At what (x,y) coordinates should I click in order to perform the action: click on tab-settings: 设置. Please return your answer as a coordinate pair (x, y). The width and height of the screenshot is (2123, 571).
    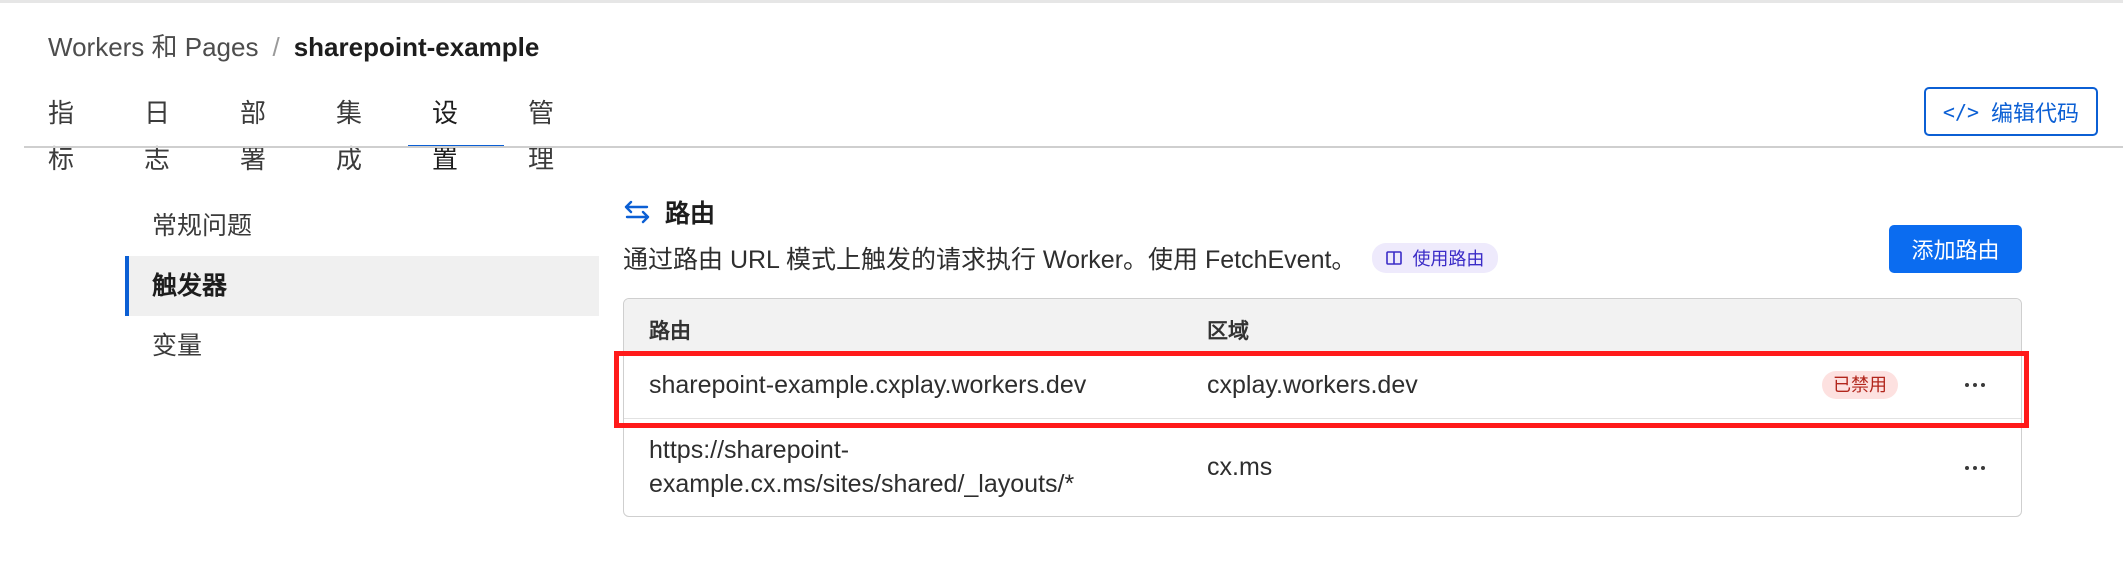
    Looking at the image, I should click on (456, 132).